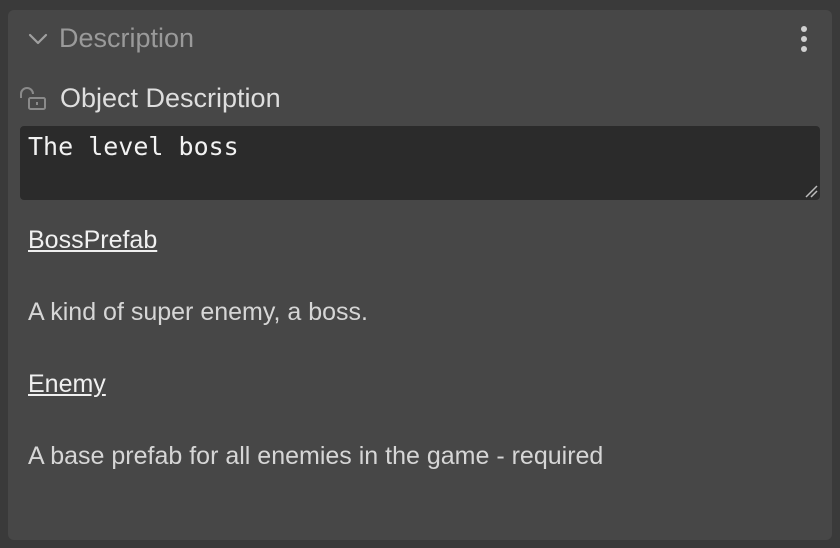  Describe the element at coordinates (811, 191) in the screenshot. I see `resize-handle-icon` at that location.